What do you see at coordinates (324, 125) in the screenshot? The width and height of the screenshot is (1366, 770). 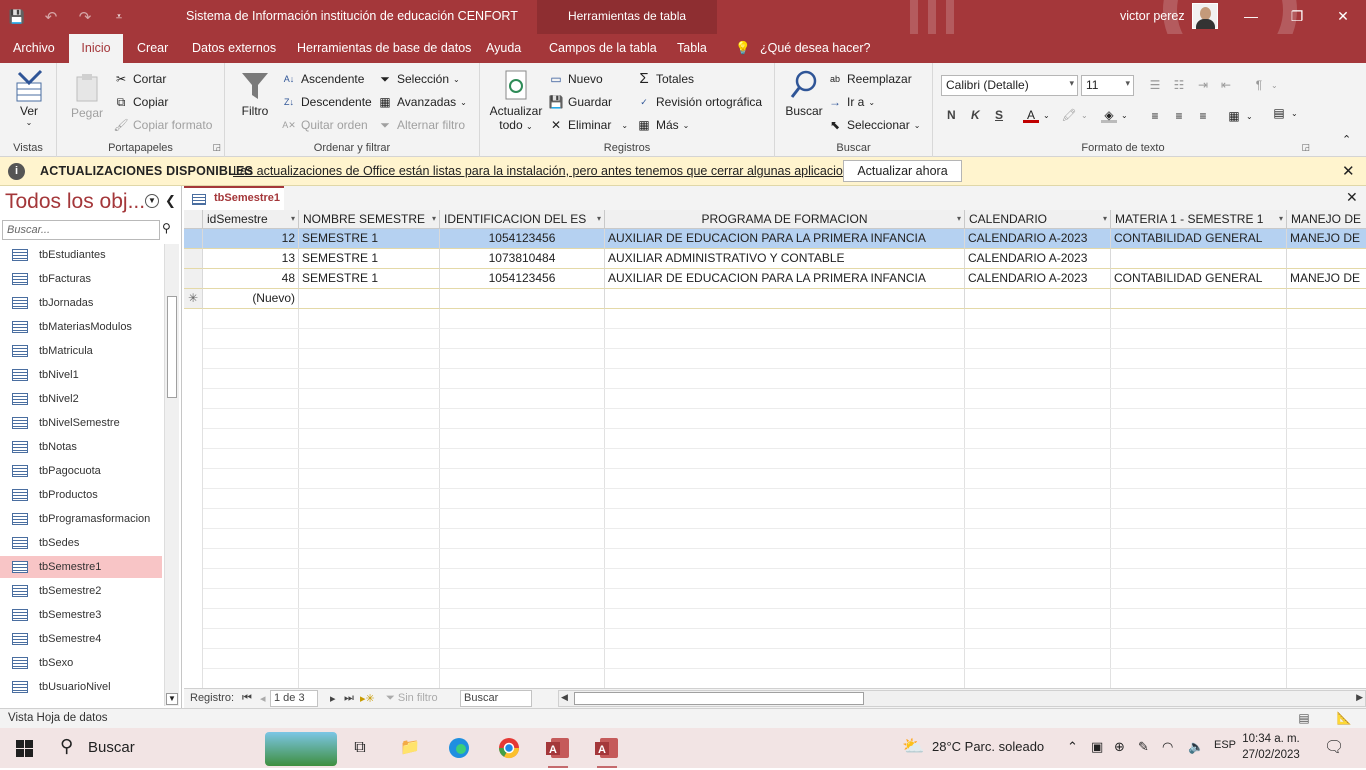 I see `clear-sort-button: A✕ Quitar orden` at bounding box center [324, 125].